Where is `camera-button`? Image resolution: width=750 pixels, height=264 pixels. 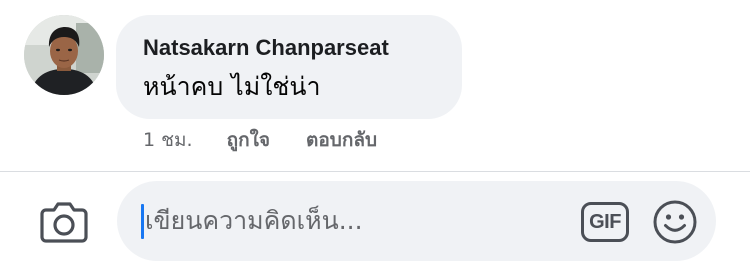 camera-button is located at coordinates (64, 222).